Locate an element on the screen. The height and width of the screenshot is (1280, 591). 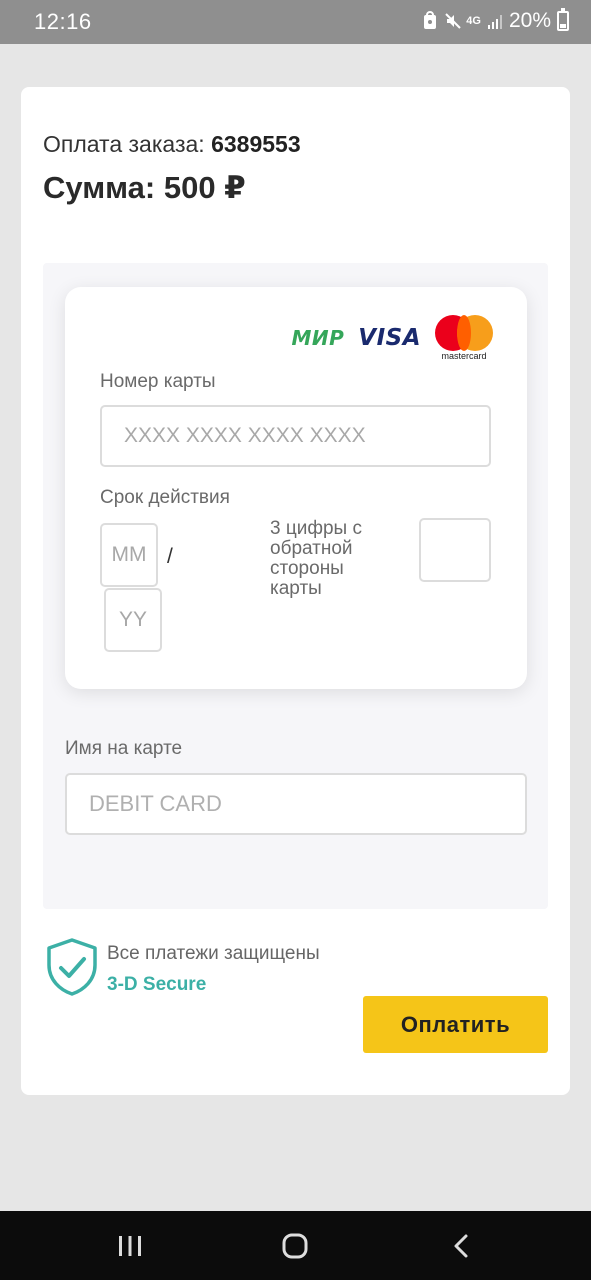
shield-check-icon is located at coordinates (72, 967).